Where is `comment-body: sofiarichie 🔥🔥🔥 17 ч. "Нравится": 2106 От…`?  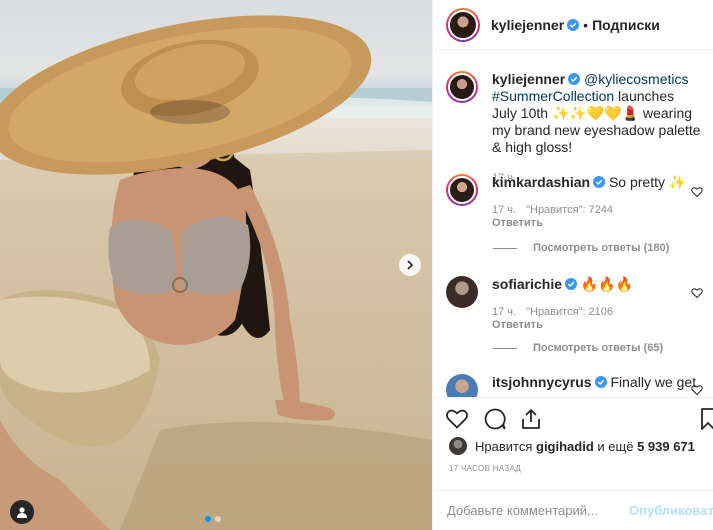 comment-body: sofiarichie 🔥🔥🔥 17 ч. "Нравится": 2106 От… is located at coordinates (597, 304).